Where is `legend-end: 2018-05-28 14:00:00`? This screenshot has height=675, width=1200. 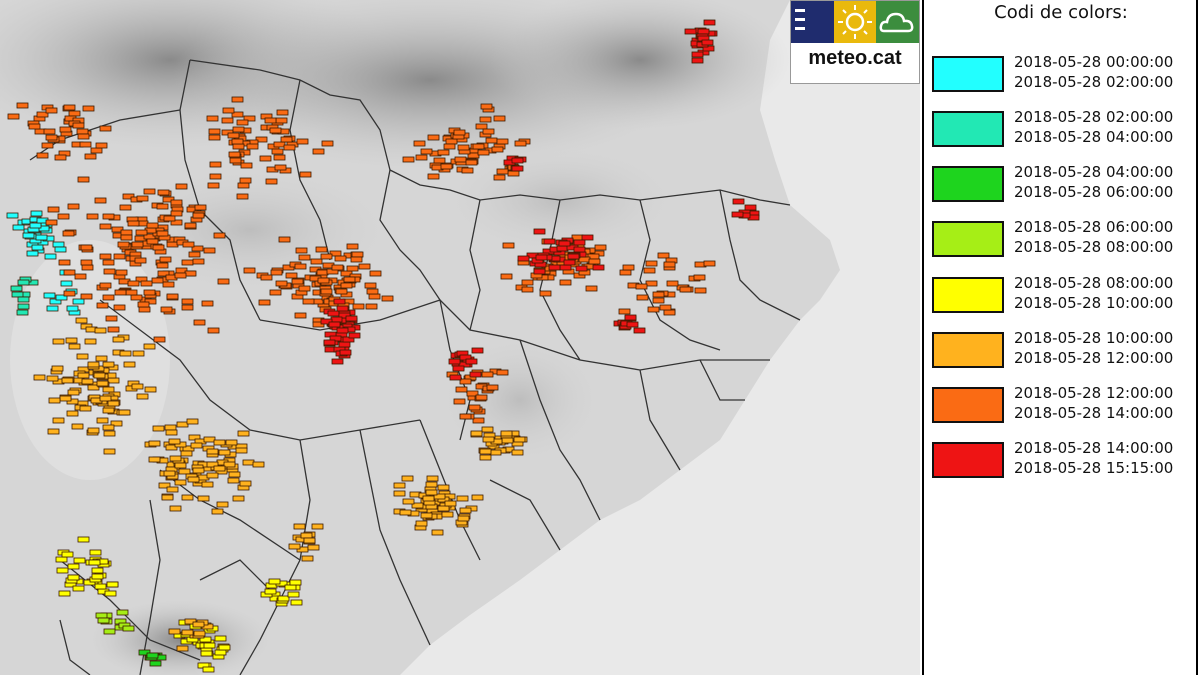 legend-end: 2018-05-28 14:00:00 is located at coordinates (1094, 413).